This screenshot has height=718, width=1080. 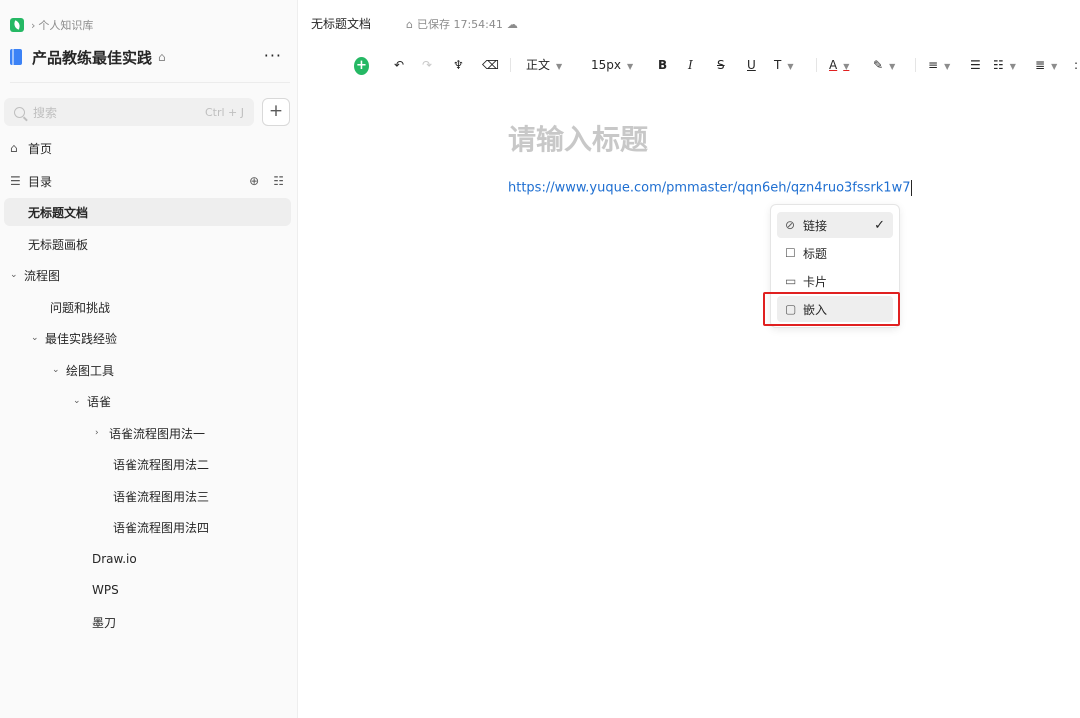 I want to click on tree-item-label: 语雀, so click(x=99, y=401).